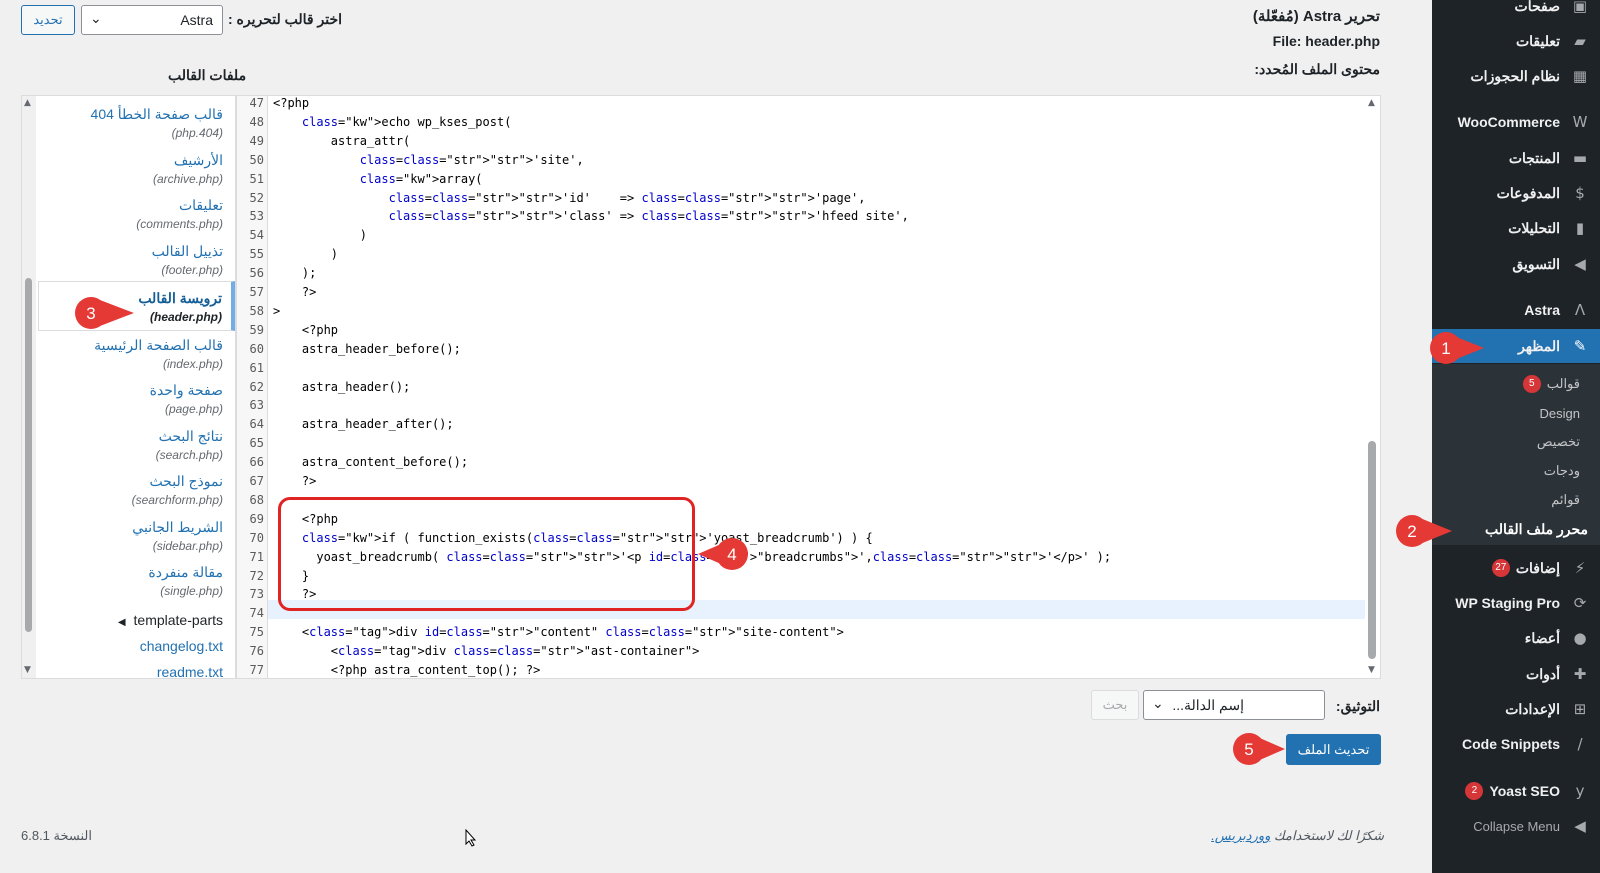 Image resolution: width=1600 pixels, height=873 pixels. Describe the element at coordinates (27, 670) in the screenshot. I see `scroll-down-icon: ▼` at that location.